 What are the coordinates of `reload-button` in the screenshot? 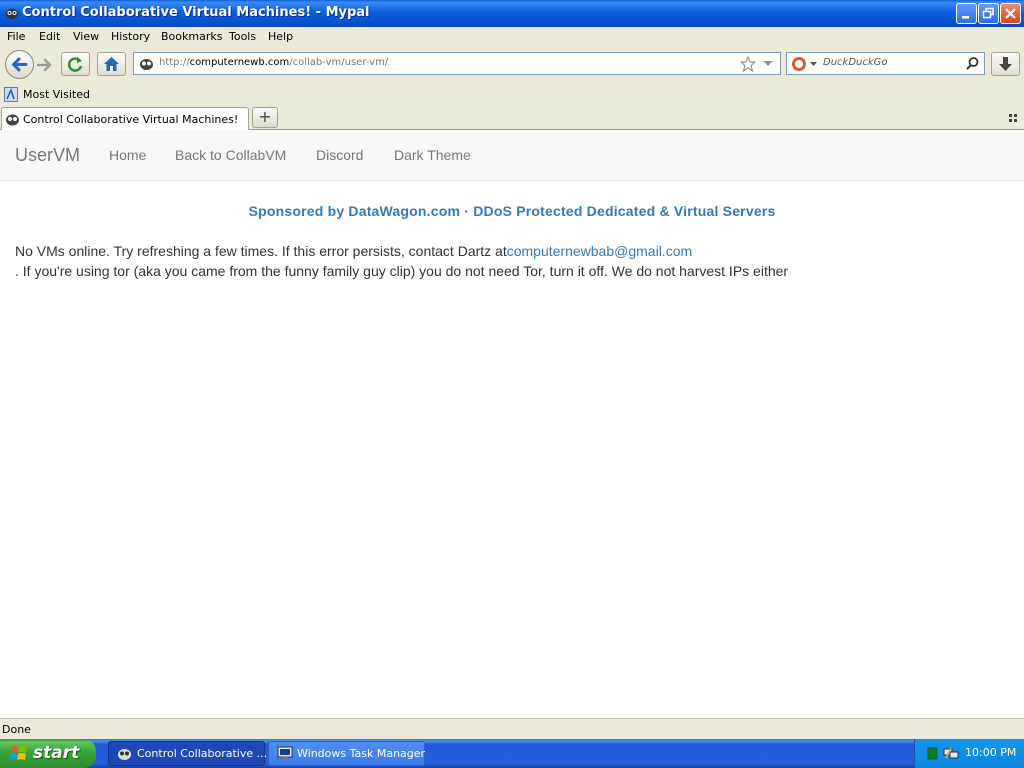 It's located at (75, 64).